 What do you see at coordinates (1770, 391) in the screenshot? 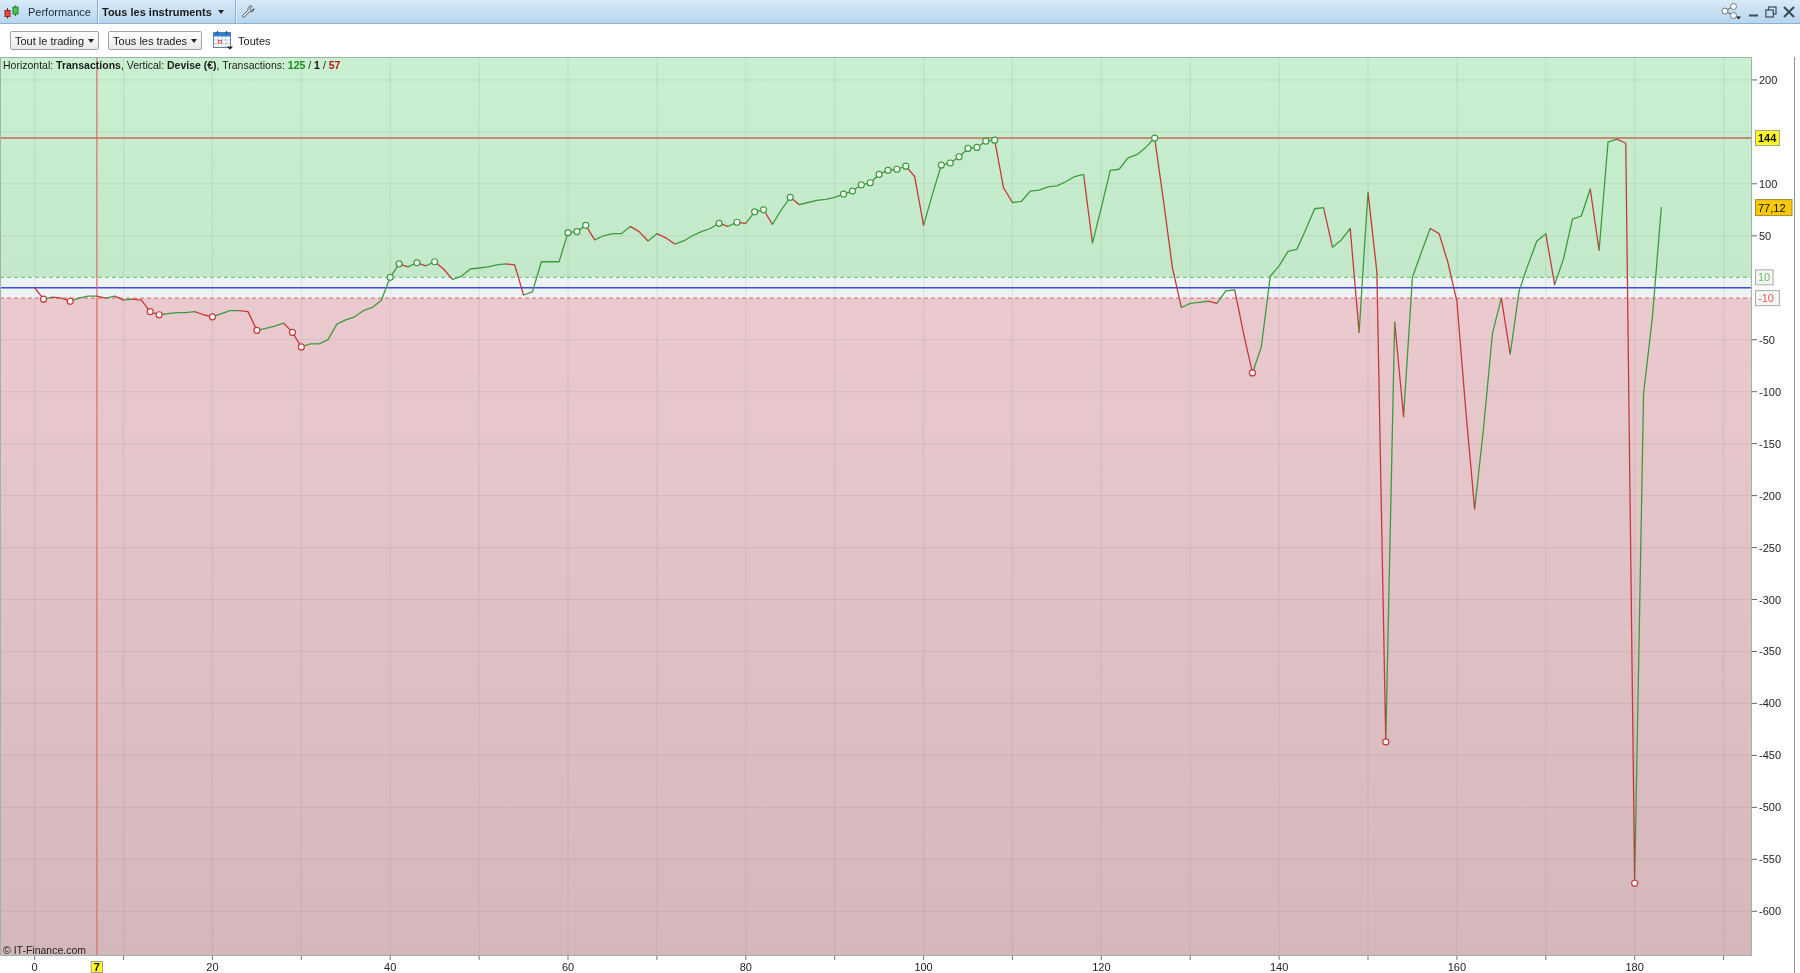
I see `y-tick-label: -100` at bounding box center [1770, 391].